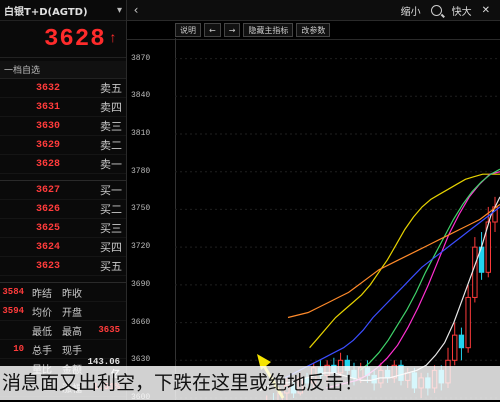 This screenshot has height=402, width=500. Describe the element at coordinates (72, 351) in the screenshot. I see `stats-label-right: 现手` at that location.